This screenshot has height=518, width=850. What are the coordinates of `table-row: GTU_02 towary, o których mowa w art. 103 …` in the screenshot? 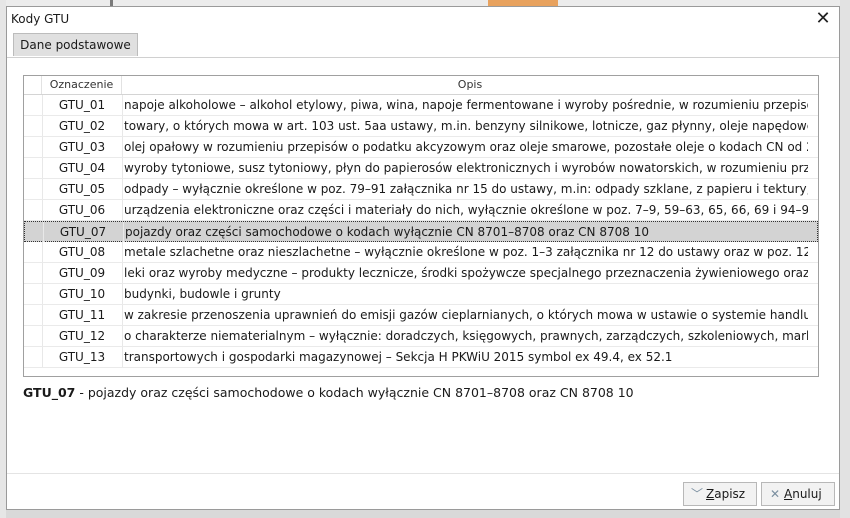 It's located at (421, 126).